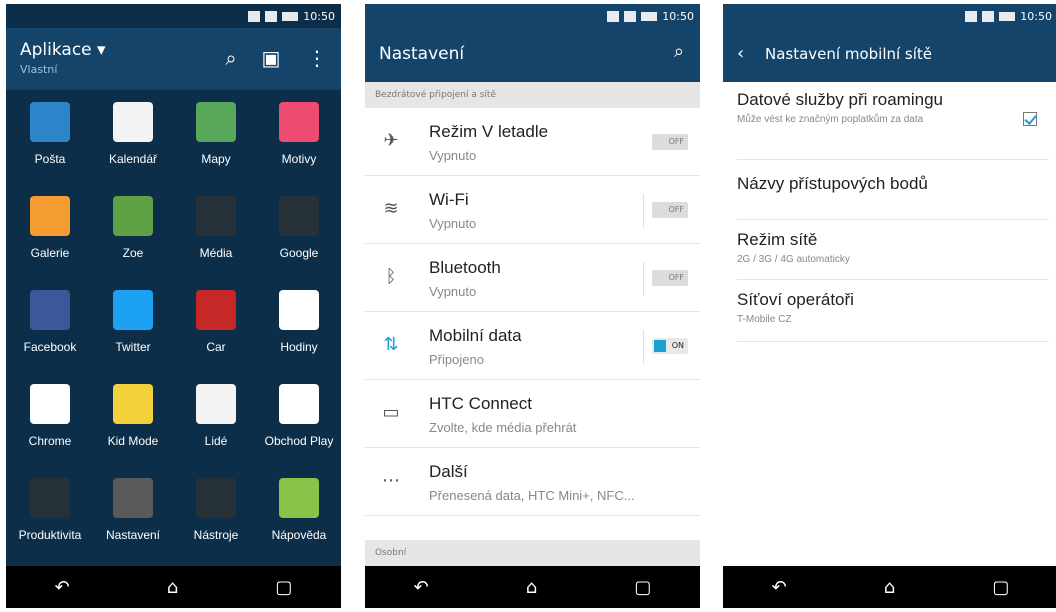 The height and width of the screenshot is (612, 1056). Describe the element at coordinates (643, 211) in the screenshot. I see `divider` at that location.